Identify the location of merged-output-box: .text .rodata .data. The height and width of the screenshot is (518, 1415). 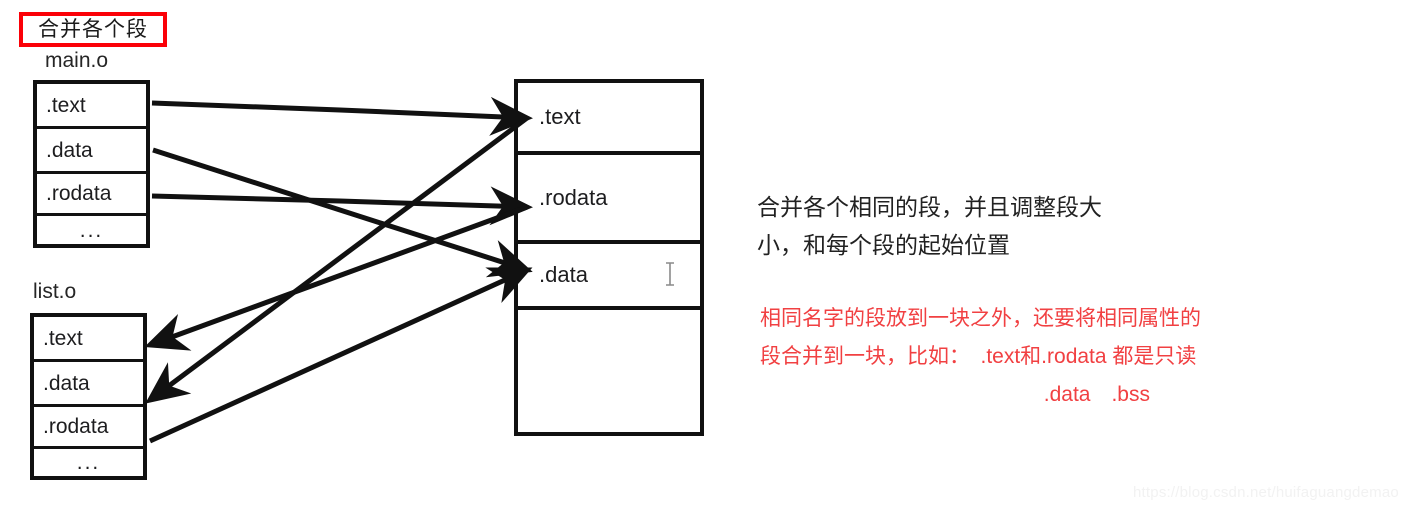
(609, 257).